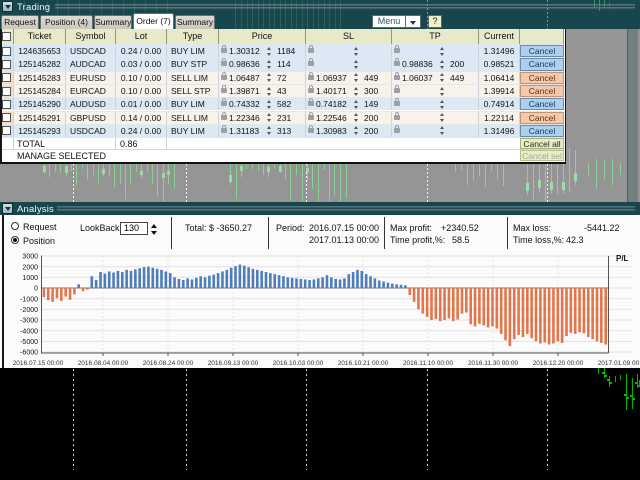  What do you see at coordinates (30, 278) in the screenshot?
I see `svg-text: 1000` at bounding box center [30, 278].